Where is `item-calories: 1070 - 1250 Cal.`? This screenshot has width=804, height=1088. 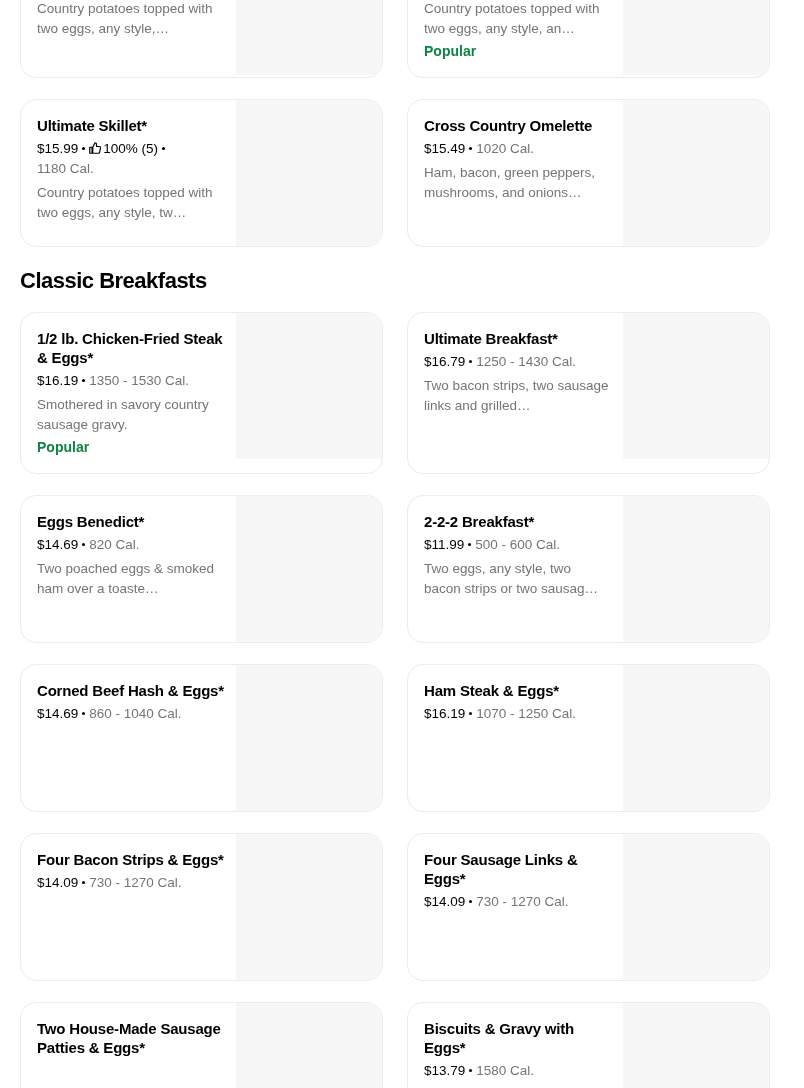
item-calories: 1070 - 1250 Cal. is located at coordinates (526, 714).